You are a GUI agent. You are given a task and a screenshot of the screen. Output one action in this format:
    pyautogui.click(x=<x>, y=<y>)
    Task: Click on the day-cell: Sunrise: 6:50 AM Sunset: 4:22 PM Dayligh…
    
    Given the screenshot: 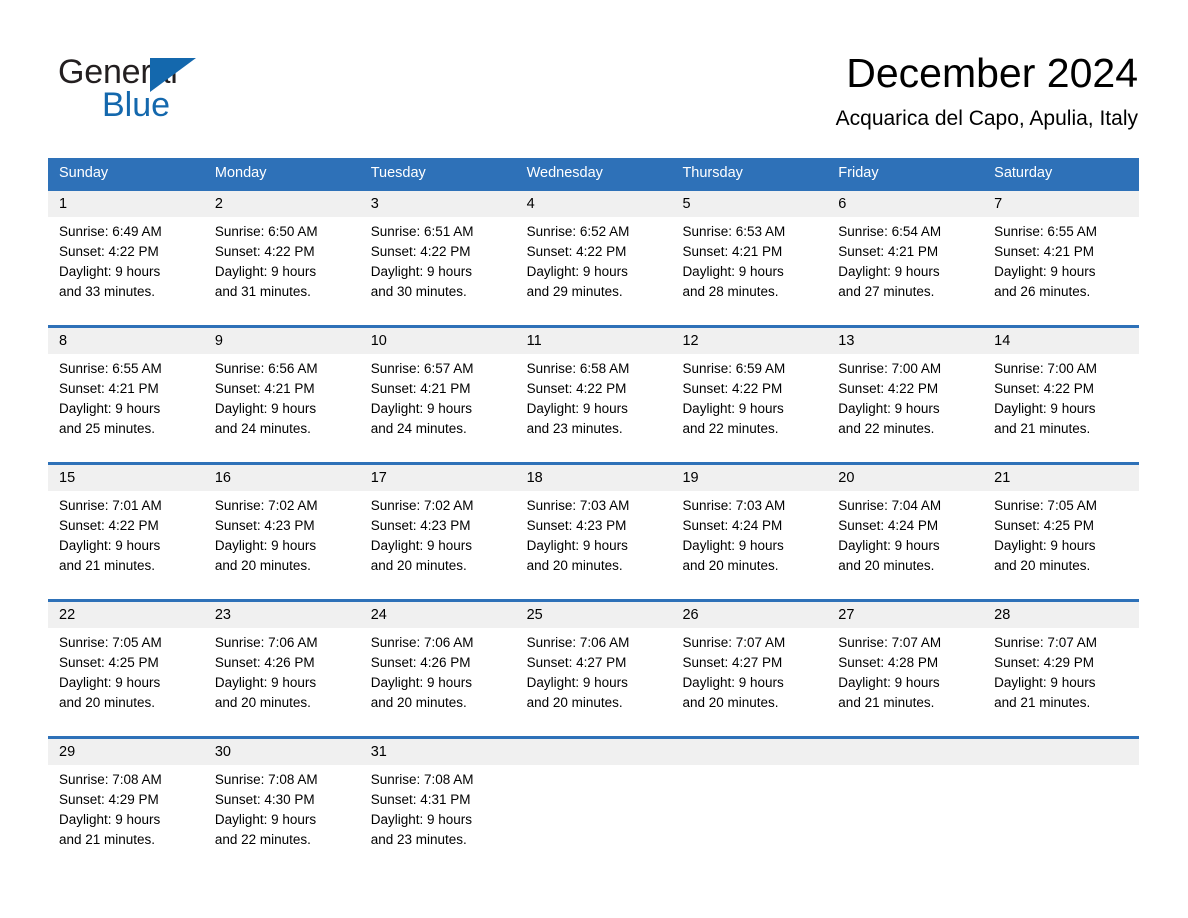 What is the action you would take?
    pyautogui.click(x=282, y=273)
    